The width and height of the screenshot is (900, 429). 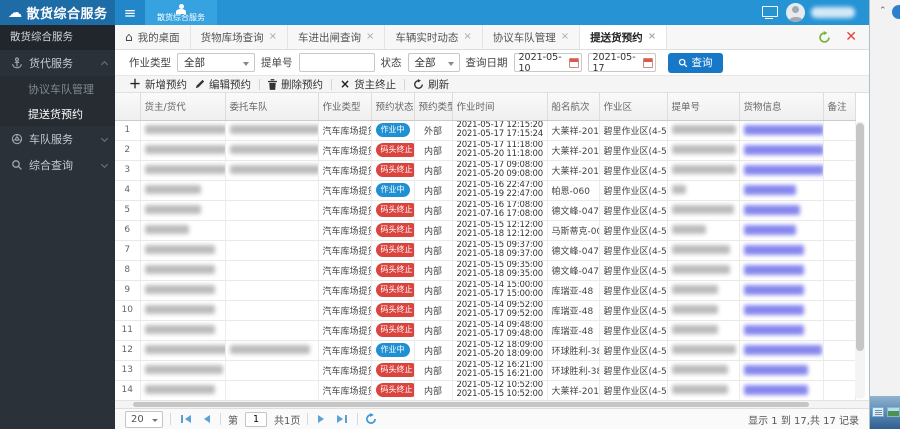 I want to click on status-select: 全部, so click(x=433, y=62).